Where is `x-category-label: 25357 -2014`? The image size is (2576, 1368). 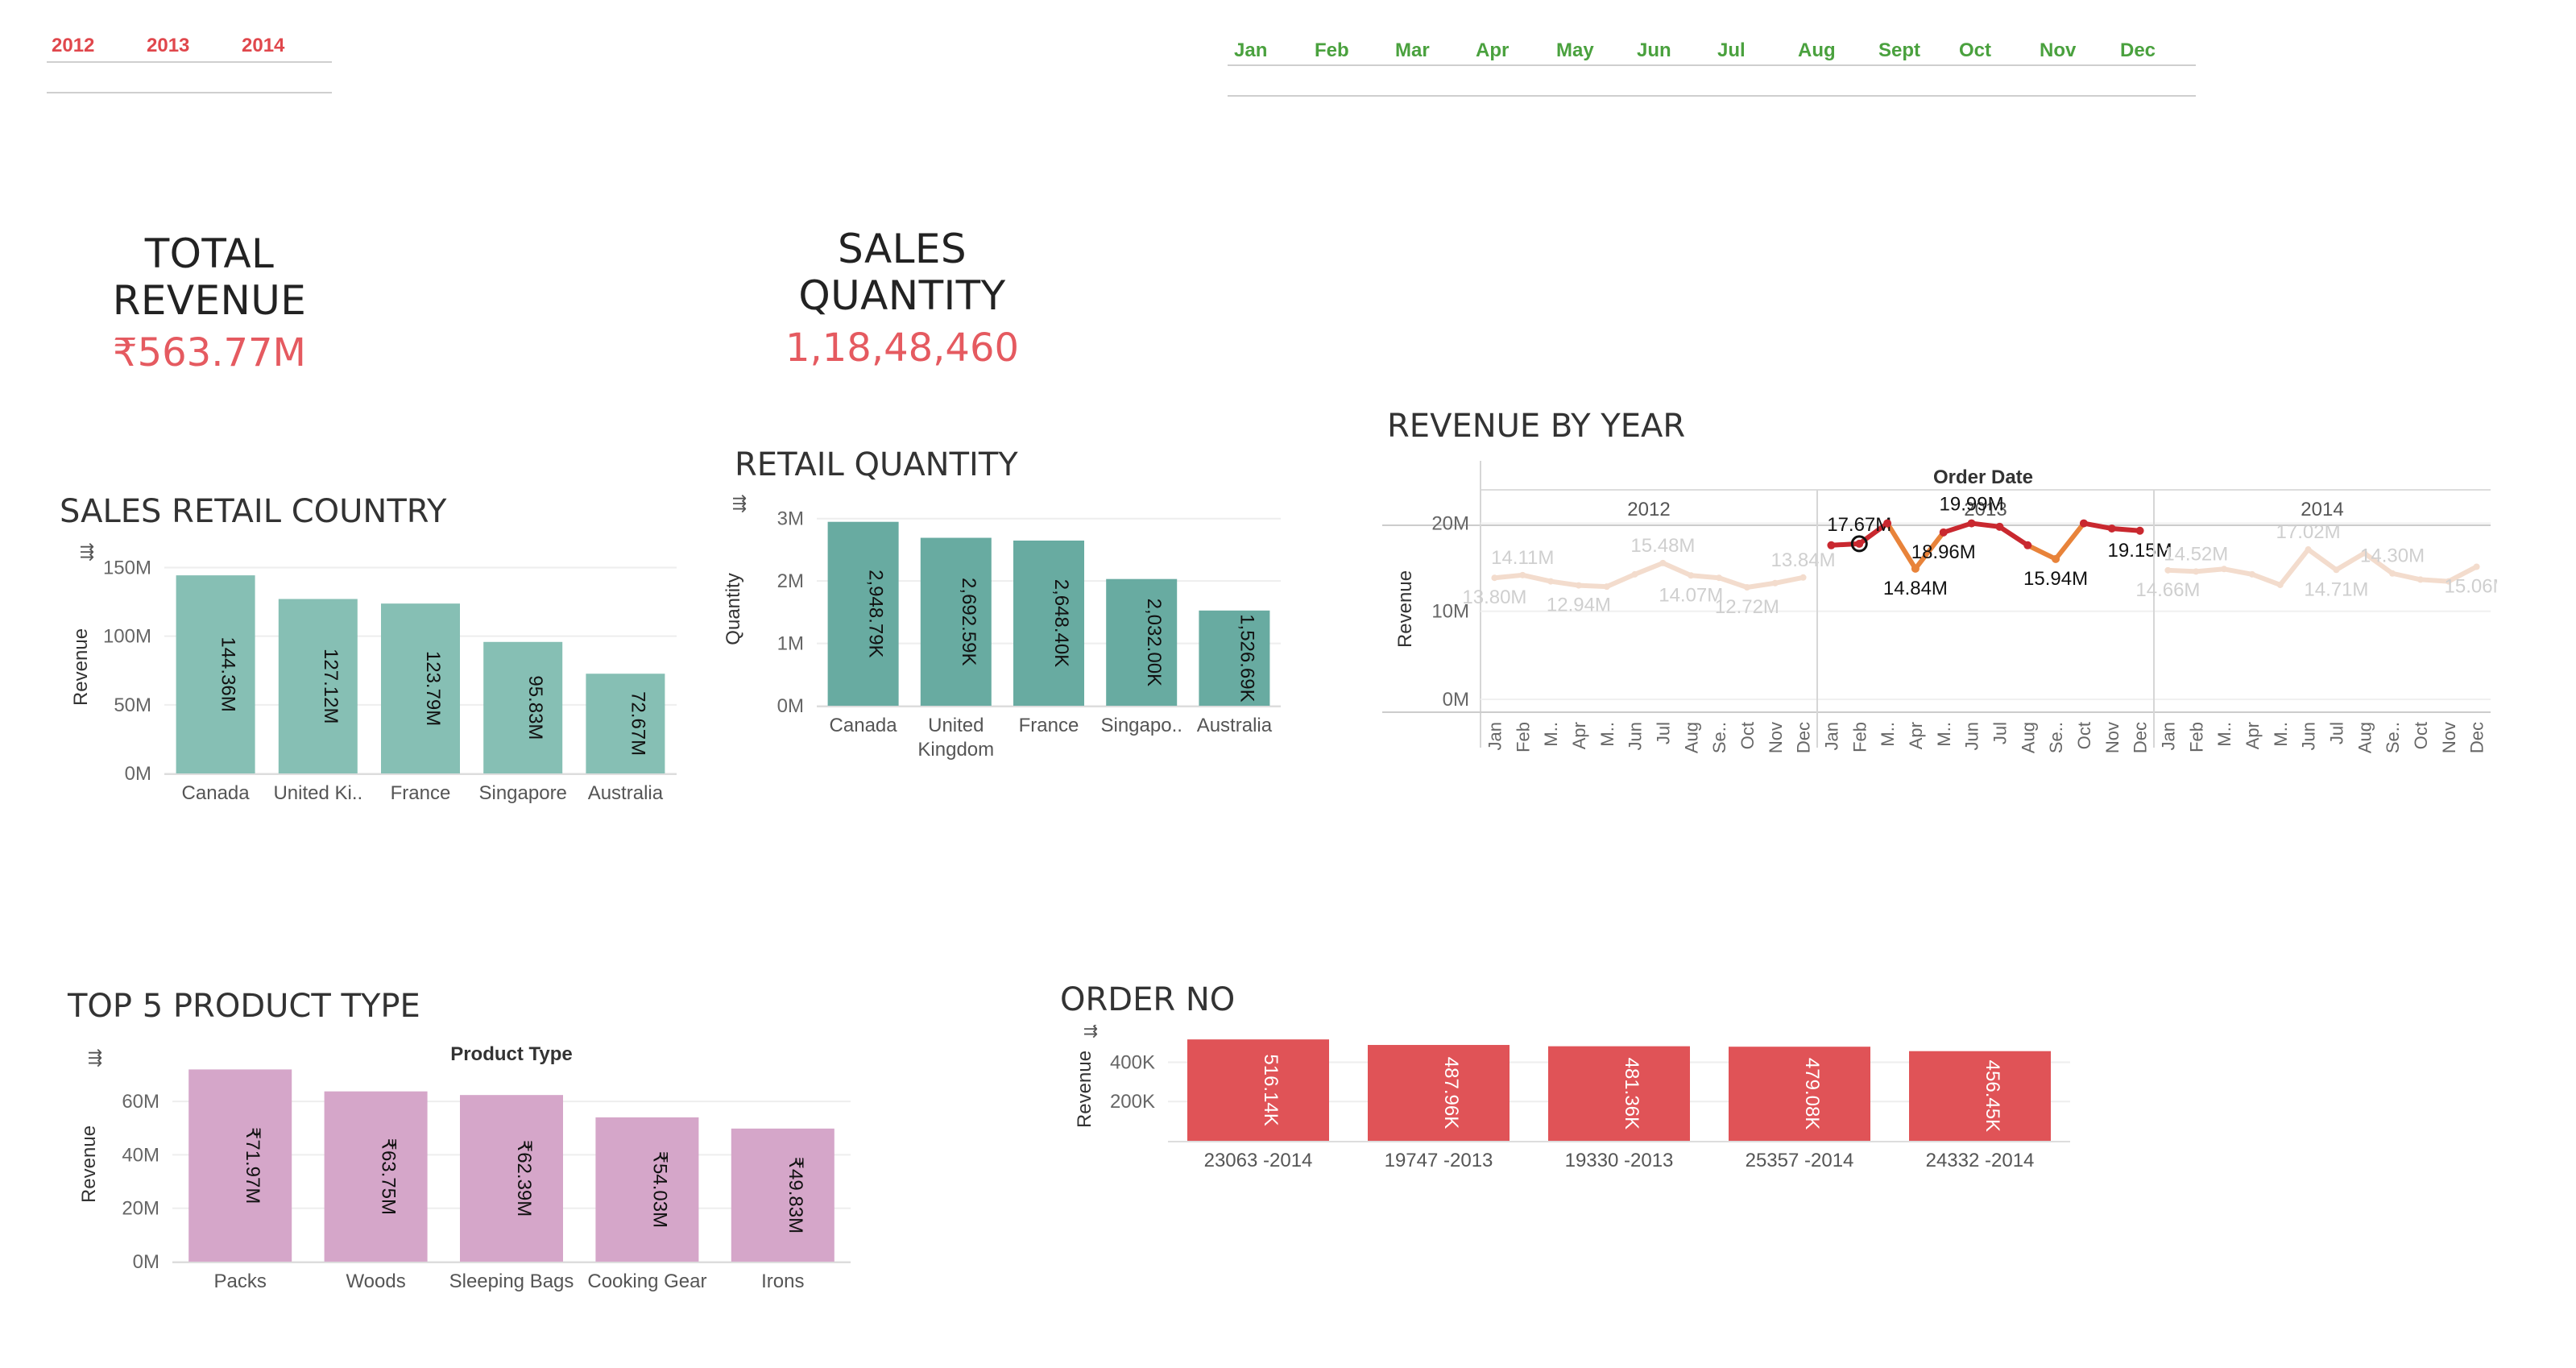
x-category-label: 25357 -2014 is located at coordinates (1800, 1160).